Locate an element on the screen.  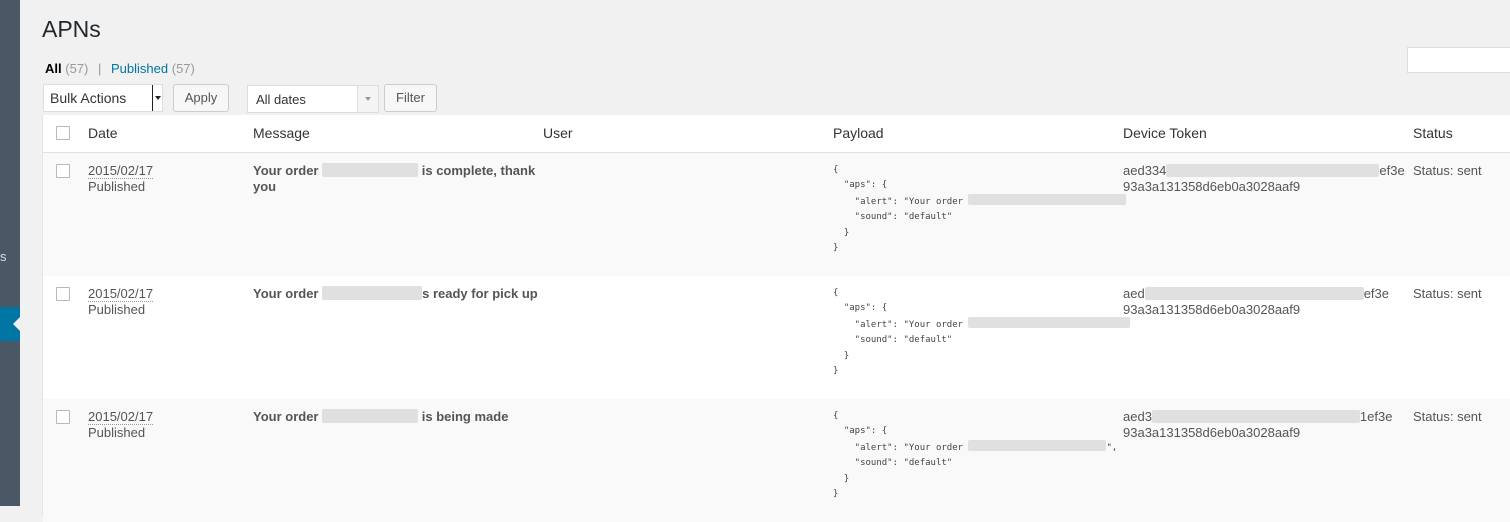
row-message: Your order is complete, thank you is located at coordinates (398, 179).